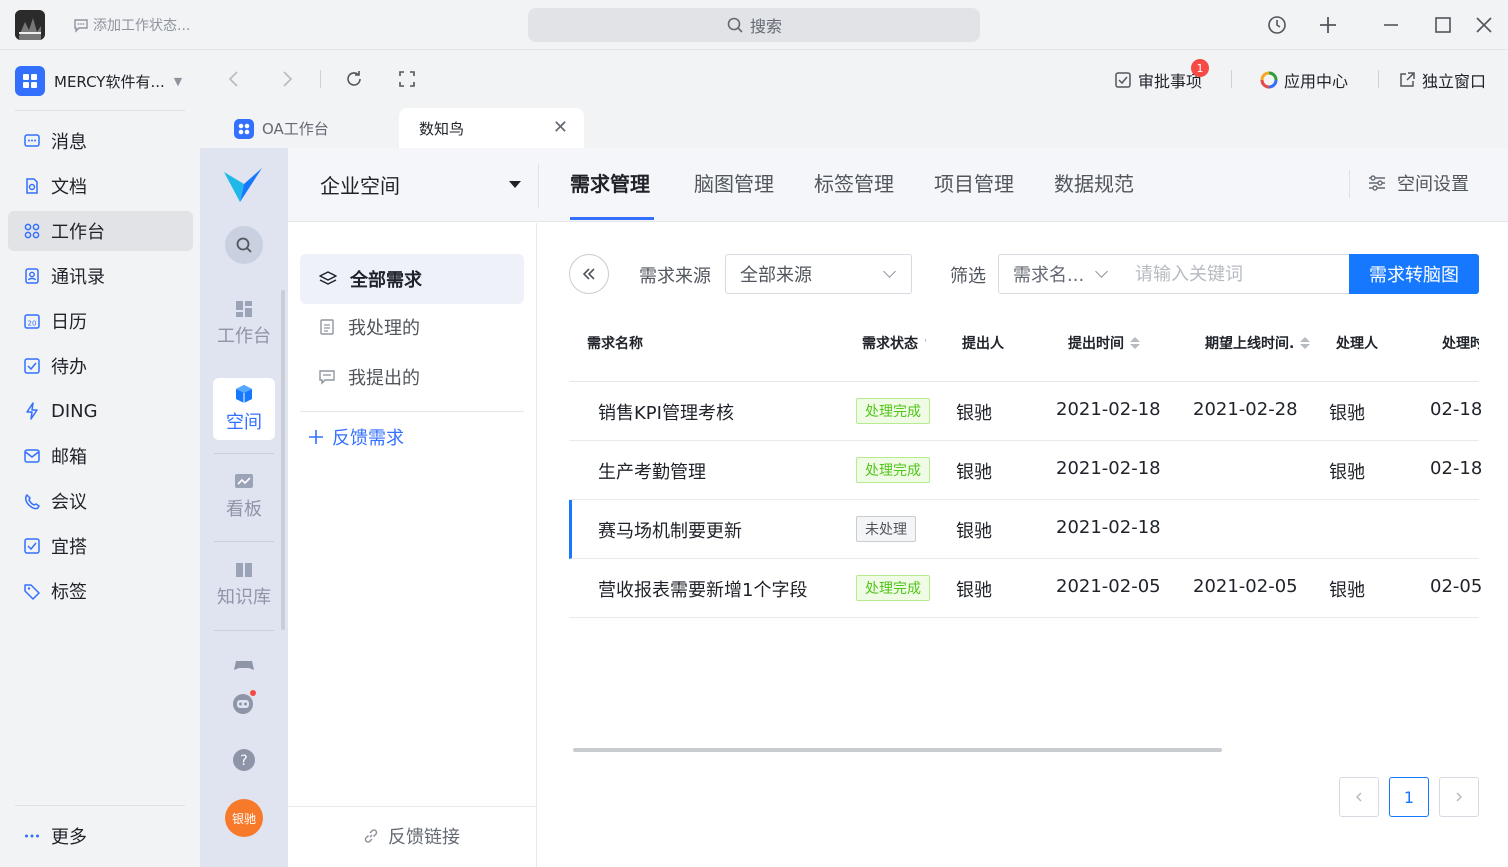 The height and width of the screenshot is (867, 1508). I want to click on pagination-prev, so click(1359, 797).